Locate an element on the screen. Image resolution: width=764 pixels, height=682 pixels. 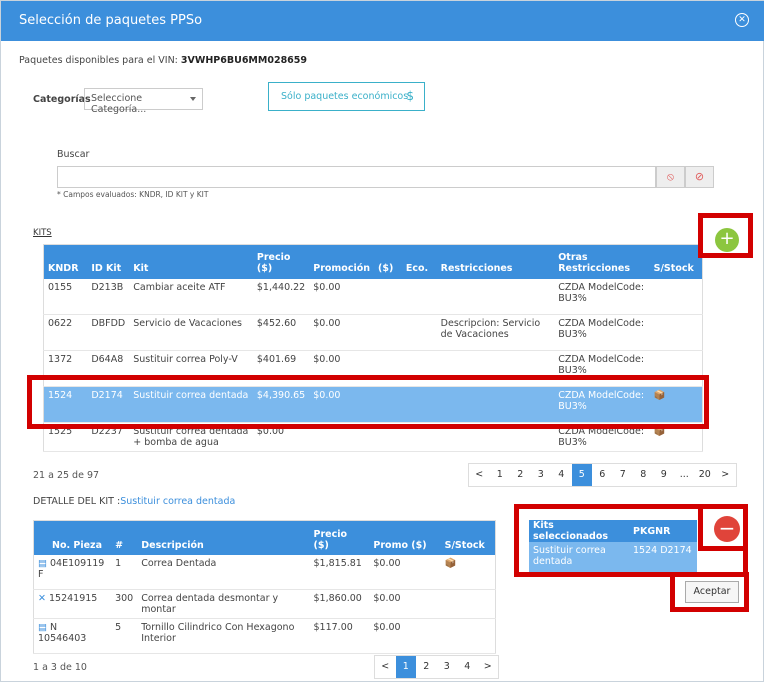
page-link: 6 is located at coordinates (602, 475).